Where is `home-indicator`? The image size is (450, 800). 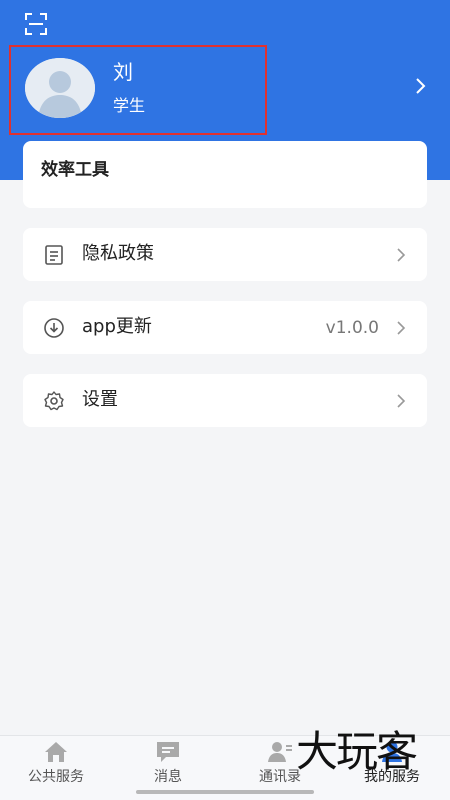
home-indicator is located at coordinates (225, 792).